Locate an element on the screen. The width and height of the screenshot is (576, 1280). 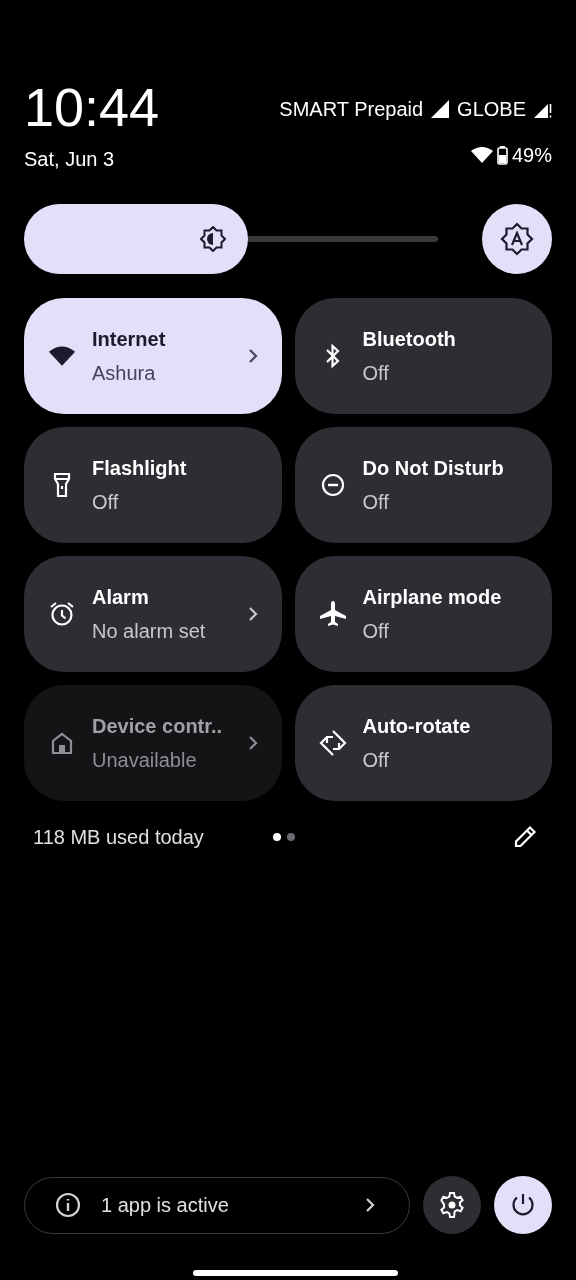
power-icon is located at coordinates (523, 1205).